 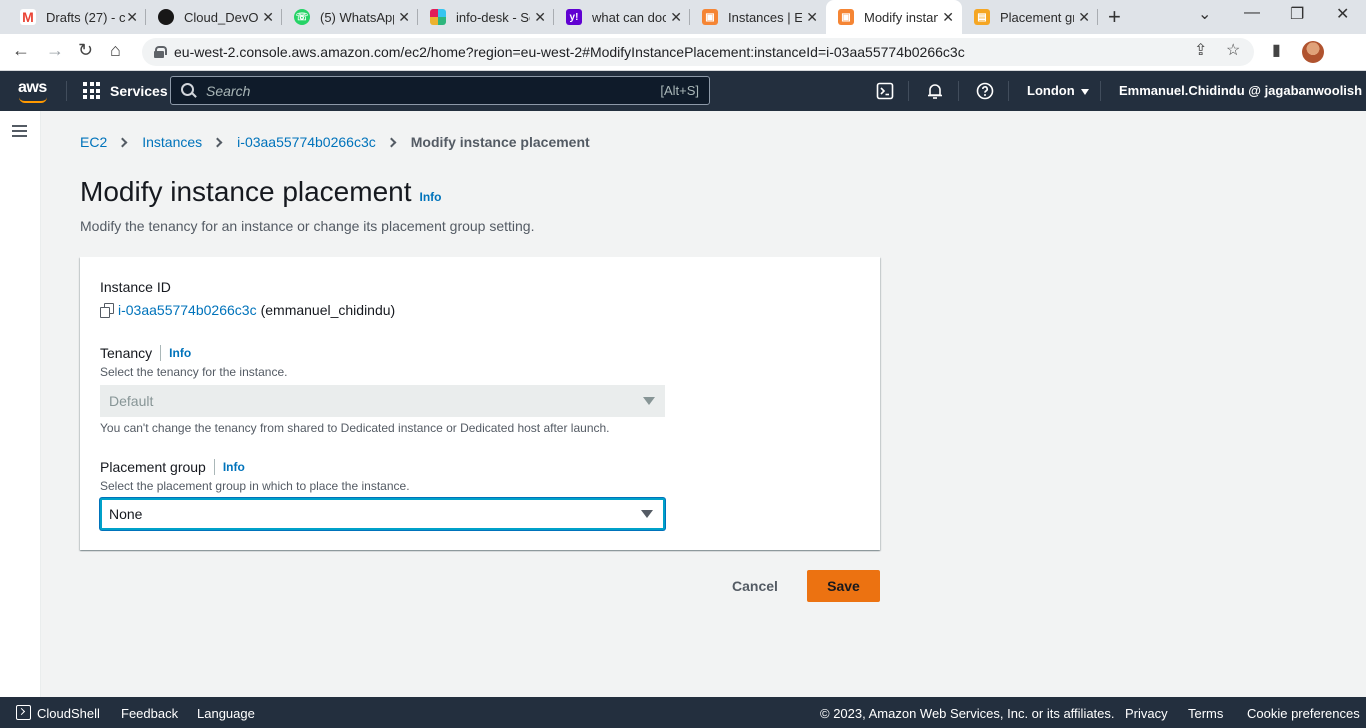 I want to click on browser-tab-instances: ▣ Instances | EC ✕, so click(x=758, y=17).